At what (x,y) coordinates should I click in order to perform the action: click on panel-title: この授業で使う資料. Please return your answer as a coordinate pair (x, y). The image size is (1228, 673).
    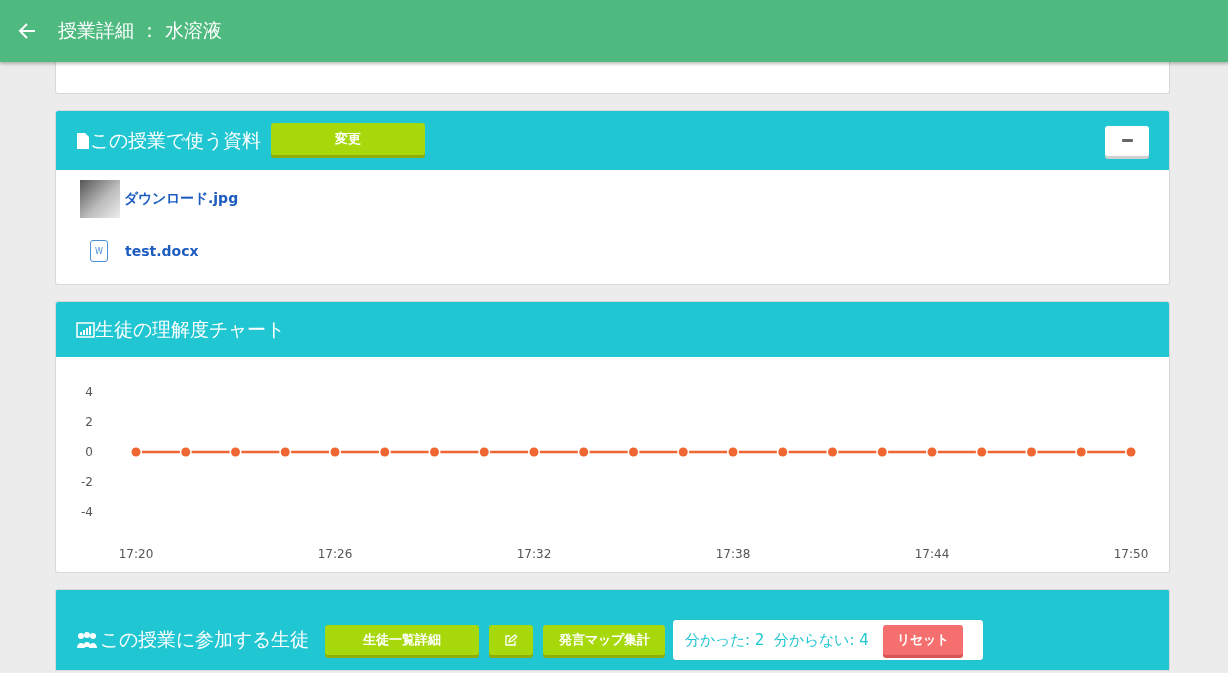
    Looking at the image, I should click on (175, 140).